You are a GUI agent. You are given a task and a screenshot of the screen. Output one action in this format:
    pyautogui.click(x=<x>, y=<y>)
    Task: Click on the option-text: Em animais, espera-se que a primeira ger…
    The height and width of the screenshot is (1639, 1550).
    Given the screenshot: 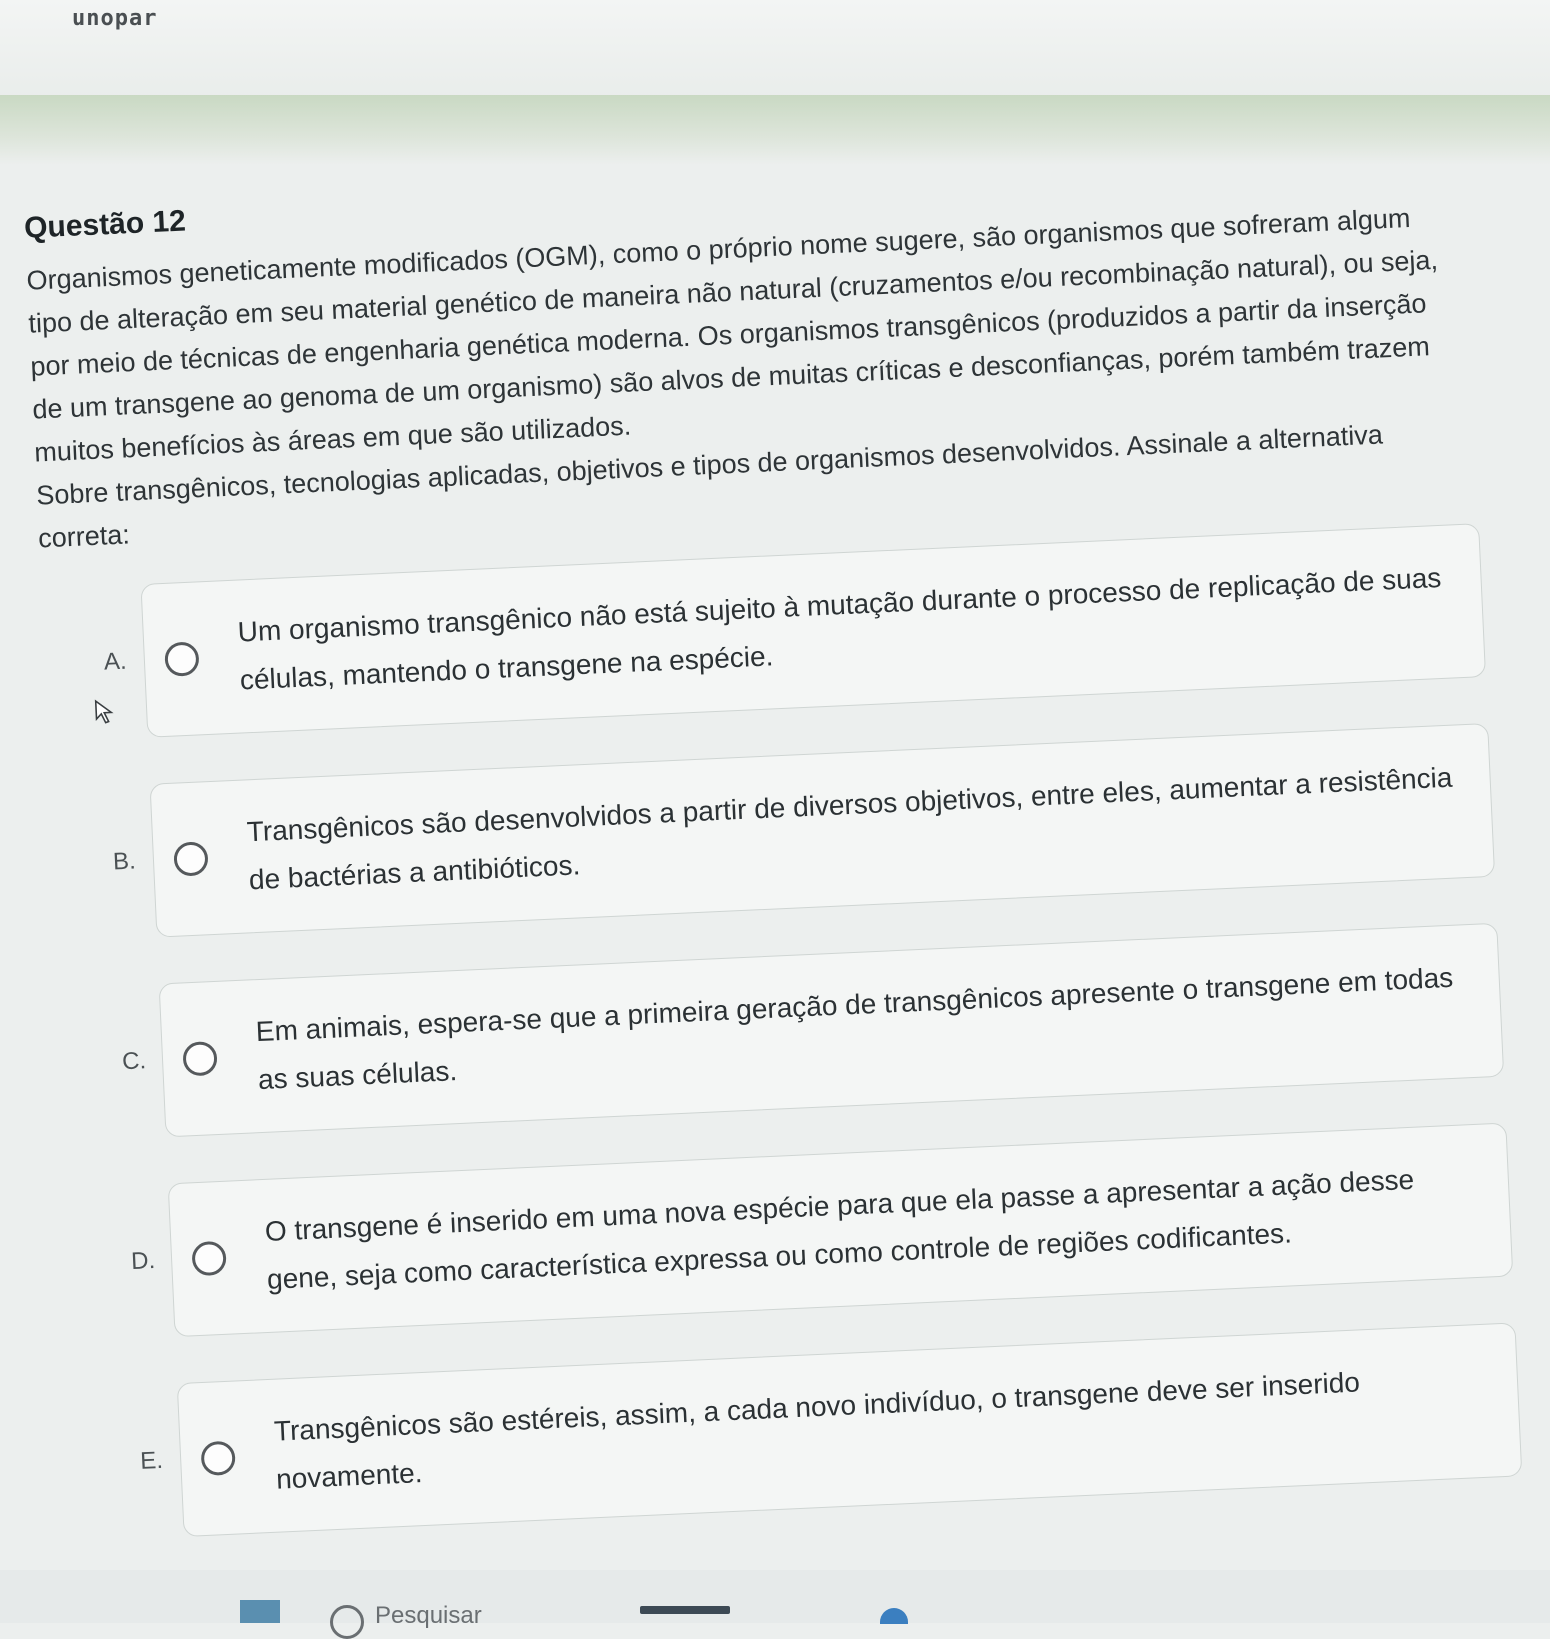 What is the action you would take?
    pyautogui.click(x=854, y=1028)
    